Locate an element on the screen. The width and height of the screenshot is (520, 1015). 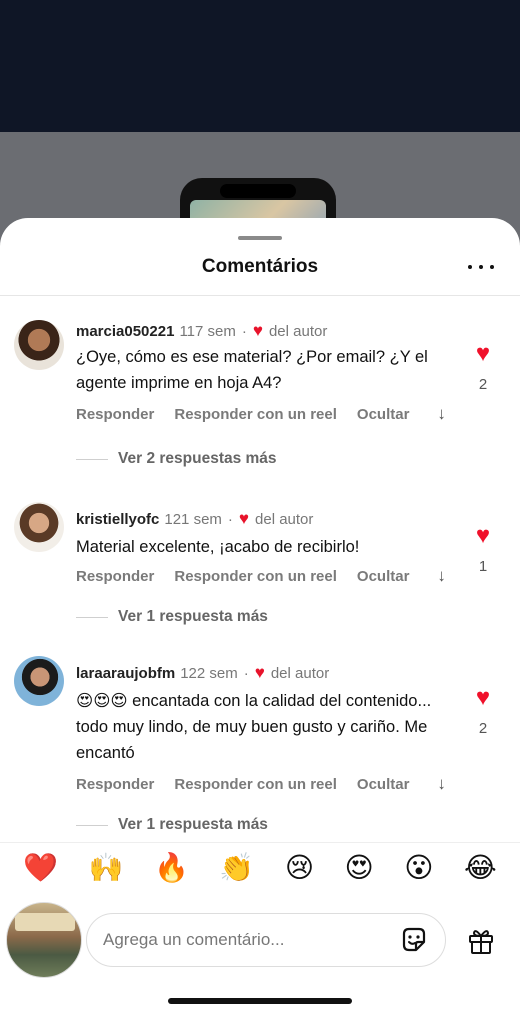
emoji-reaction-bar: ❤️ 🙌 🔥 👏 😢 😍 😮 😂 is located at coordinates (260, 867).